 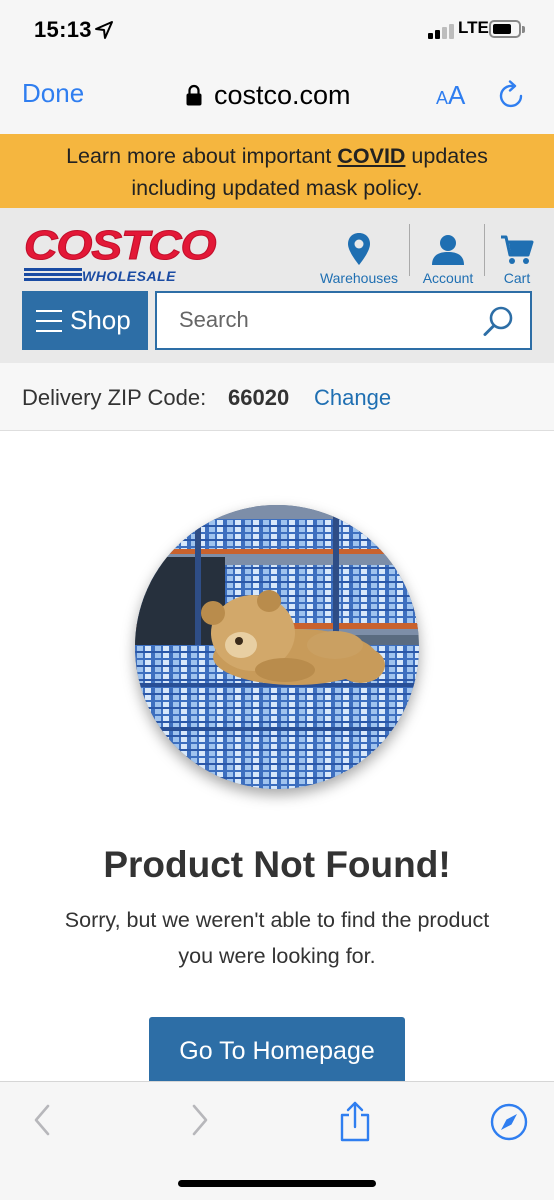 What do you see at coordinates (63, 29) in the screenshot?
I see `status-time: 15:13` at bounding box center [63, 29].